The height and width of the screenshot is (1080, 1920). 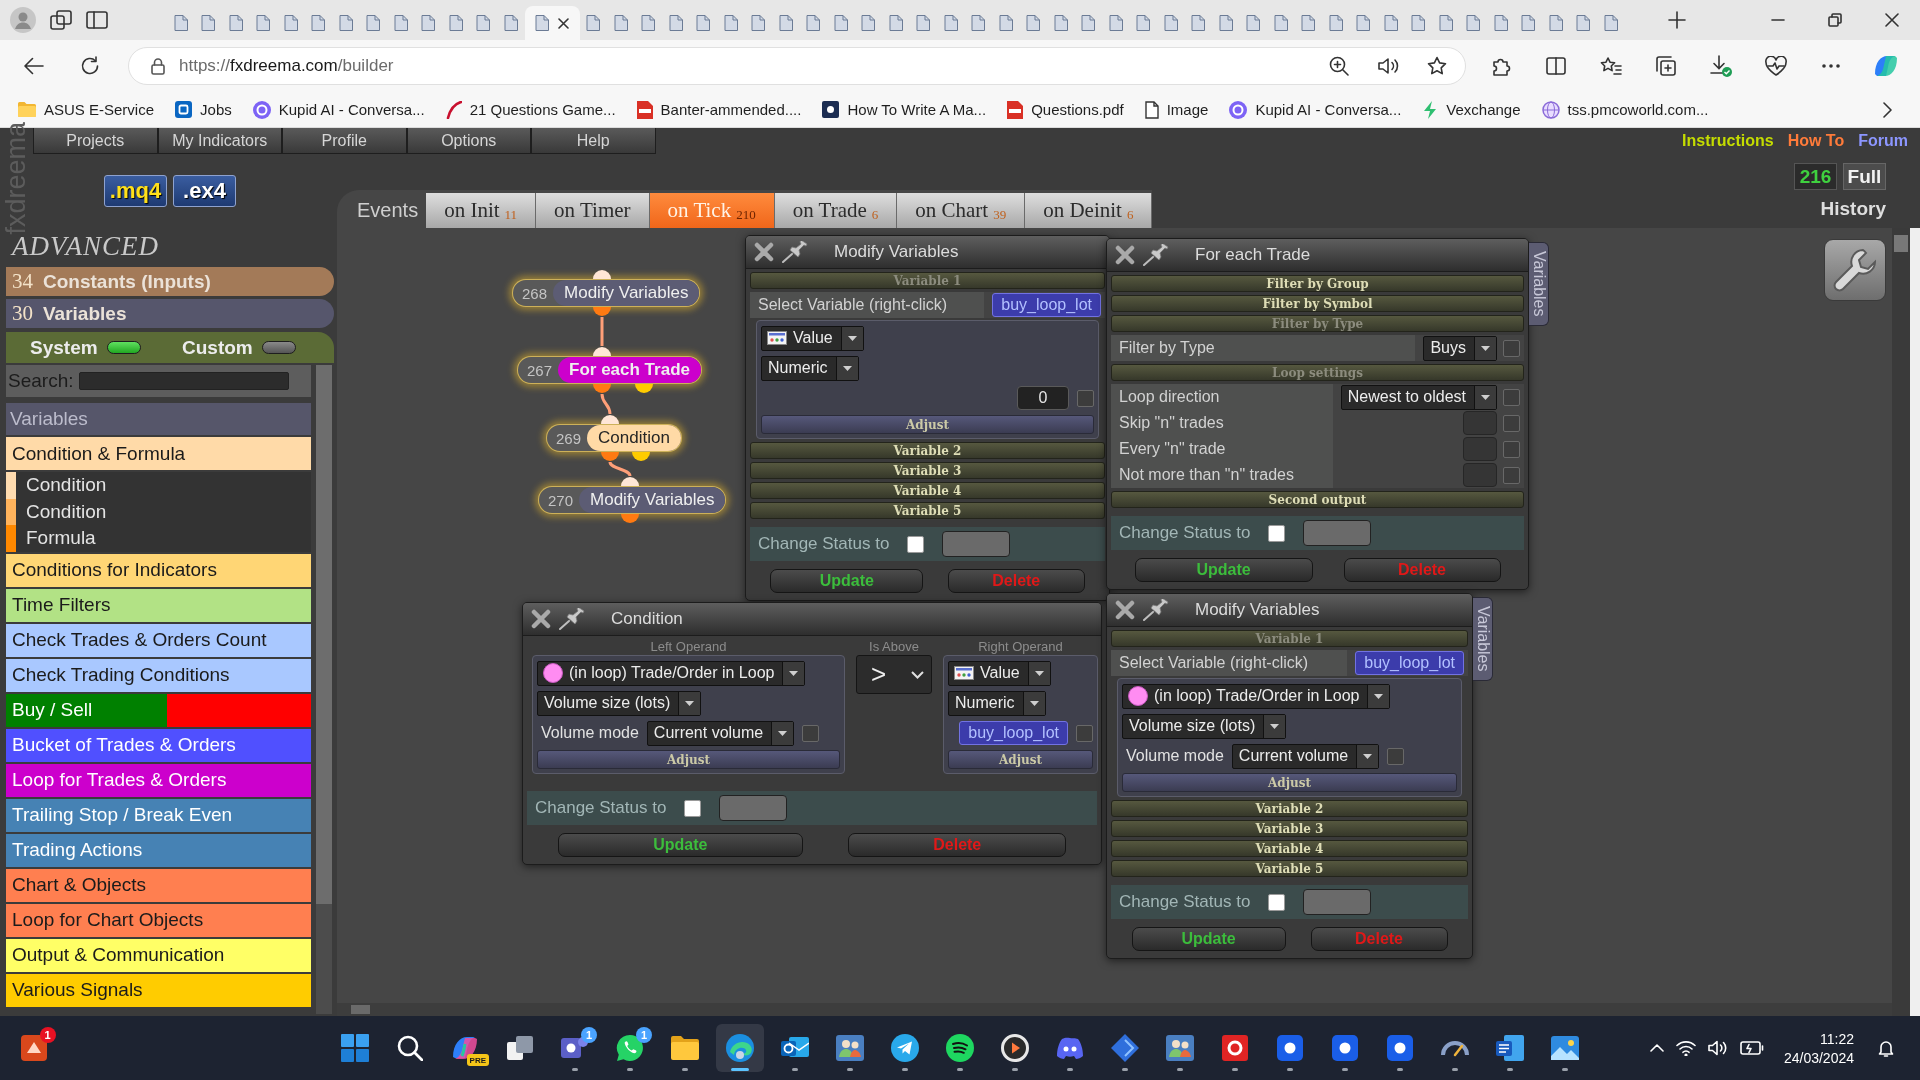 What do you see at coordinates (997, 703) in the screenshot?
I see `dropdown: Numeric` at bounding box center [997, 703].